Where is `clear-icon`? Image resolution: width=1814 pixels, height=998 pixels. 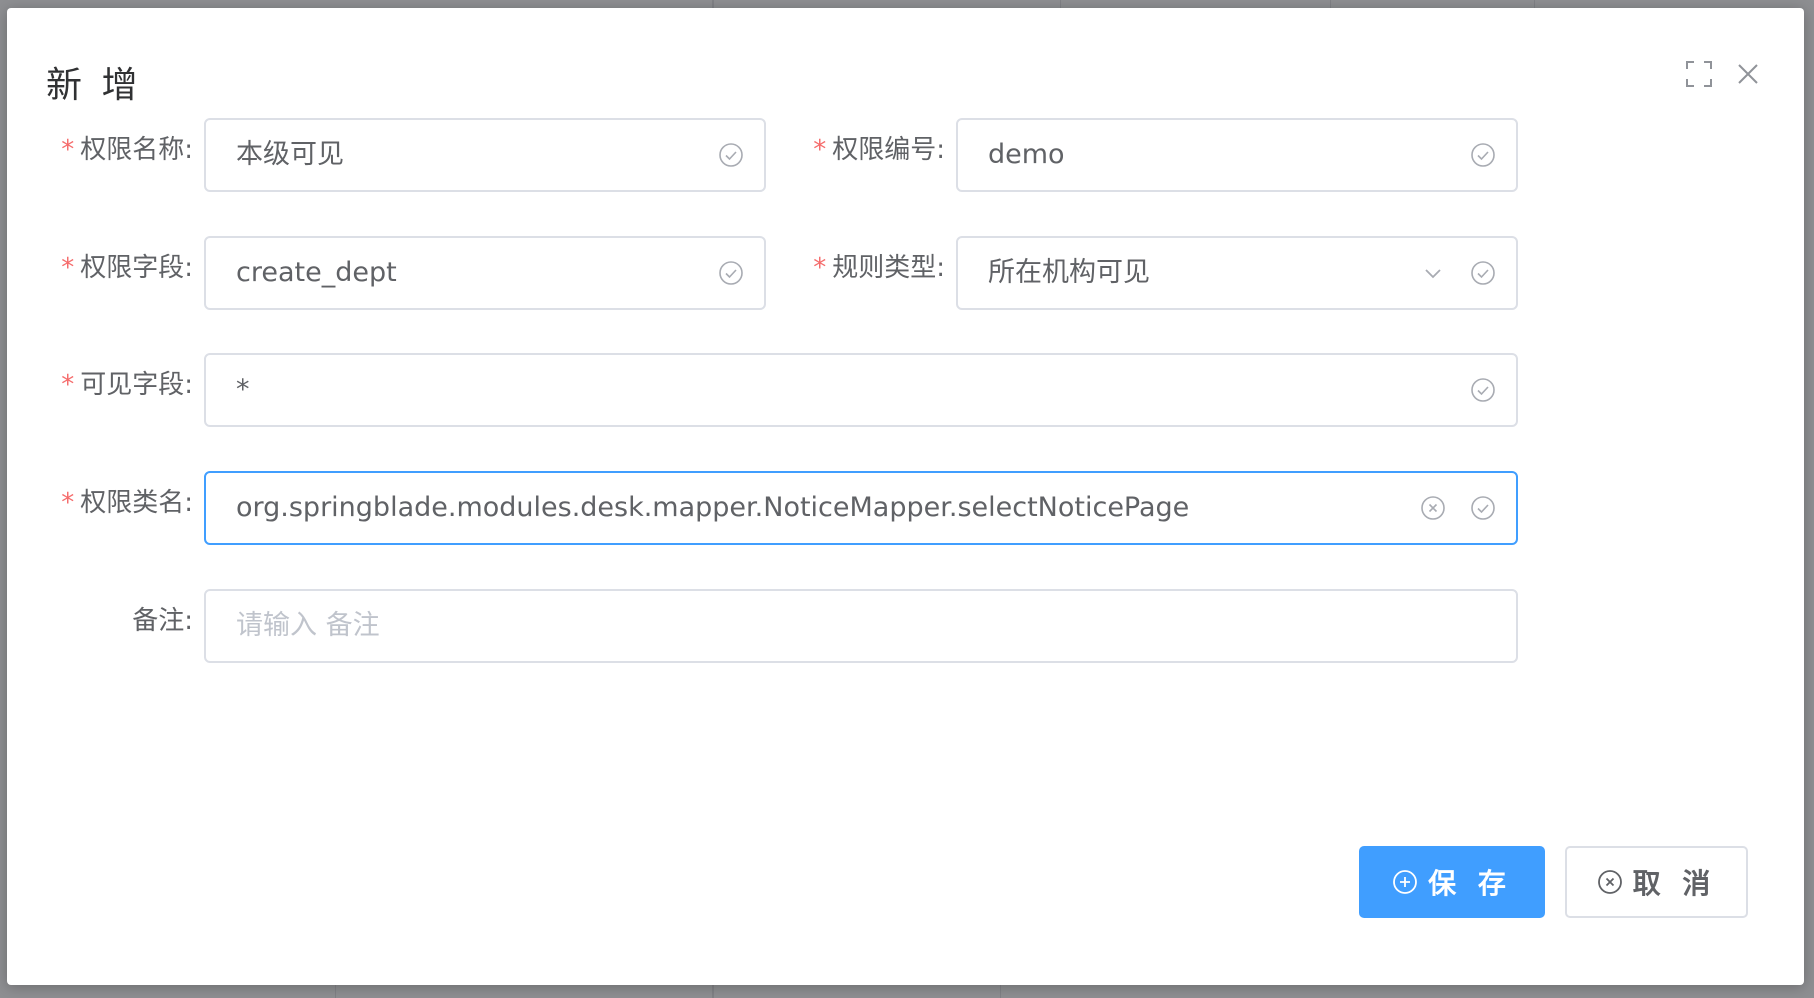
clear-icon is located at coordinates (1433, 508).